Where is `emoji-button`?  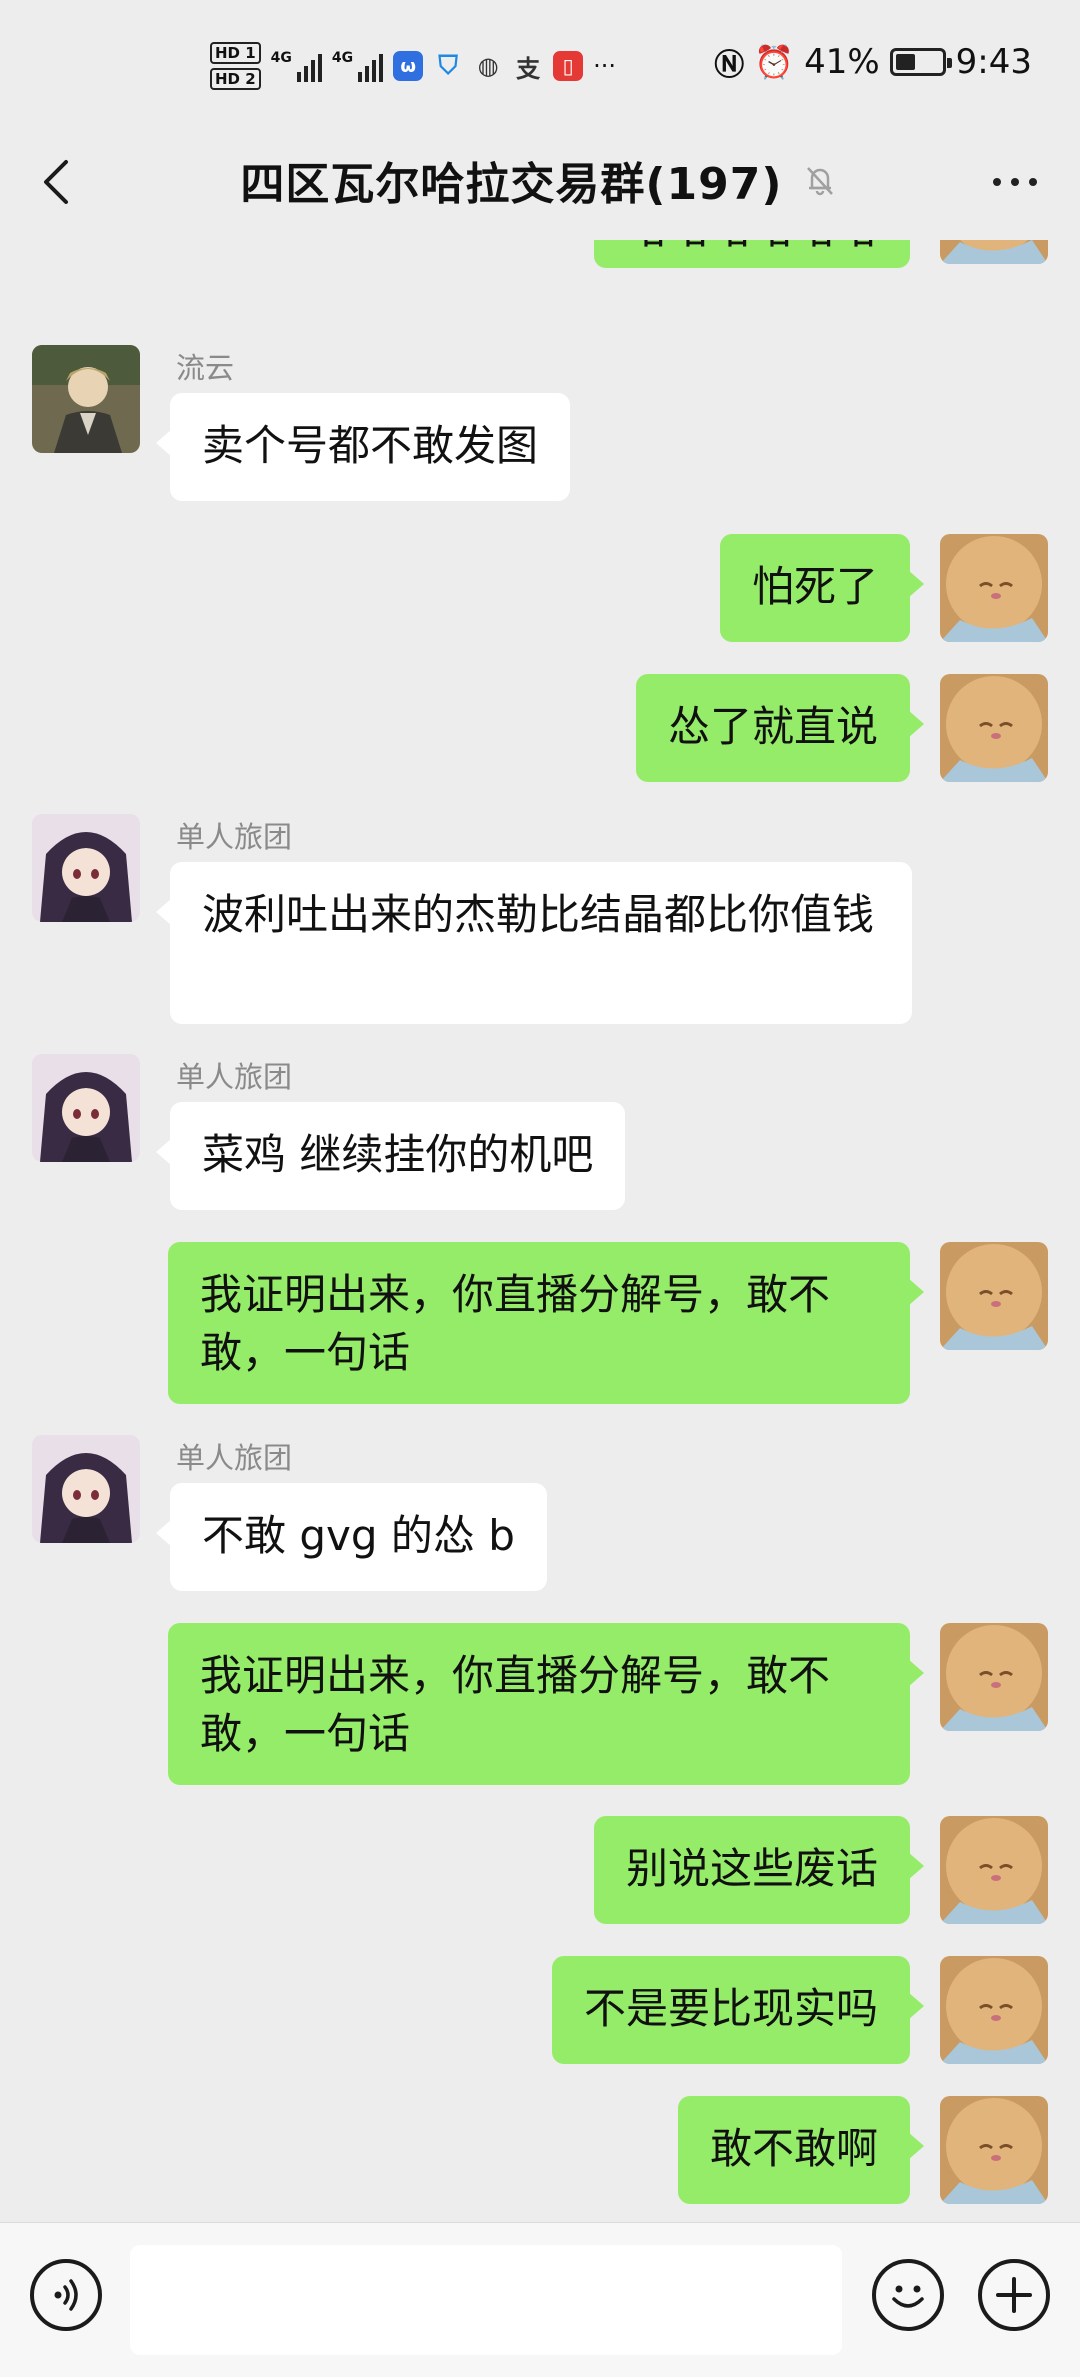 emoji-button is located at coordinates (908, 2295).